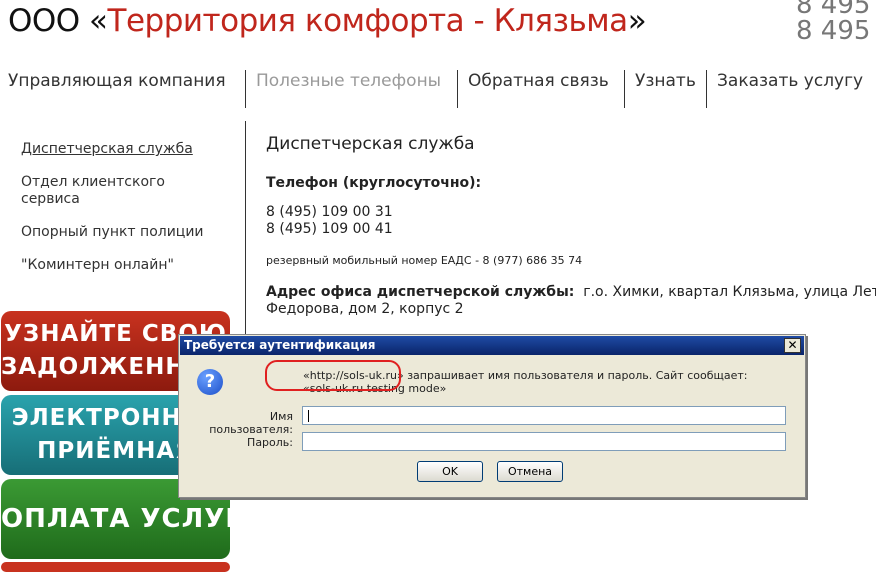 This screenshot has width=876, height=572. Describe the element at coordinates (368, 21) in the screenshot. I see `logo-company-name: Территория комфорта - Клязьма` at that location.